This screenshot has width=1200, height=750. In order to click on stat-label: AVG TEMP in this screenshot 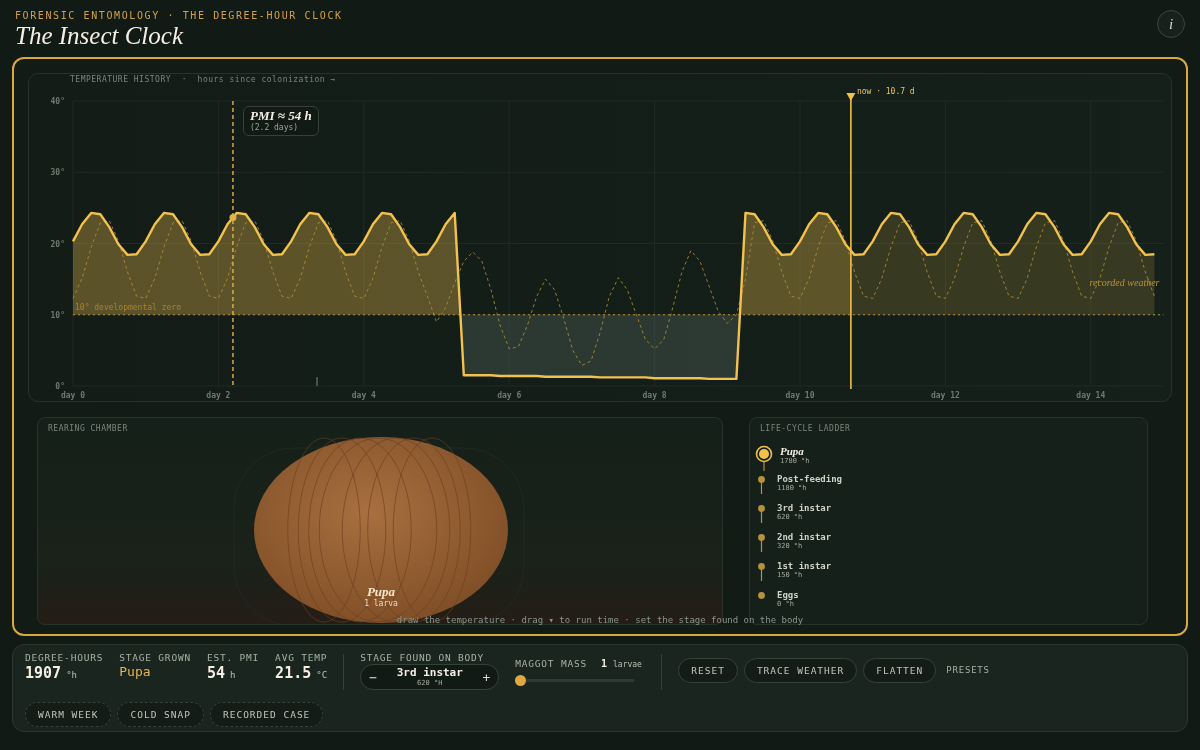, I will do `click(301, 657)`.